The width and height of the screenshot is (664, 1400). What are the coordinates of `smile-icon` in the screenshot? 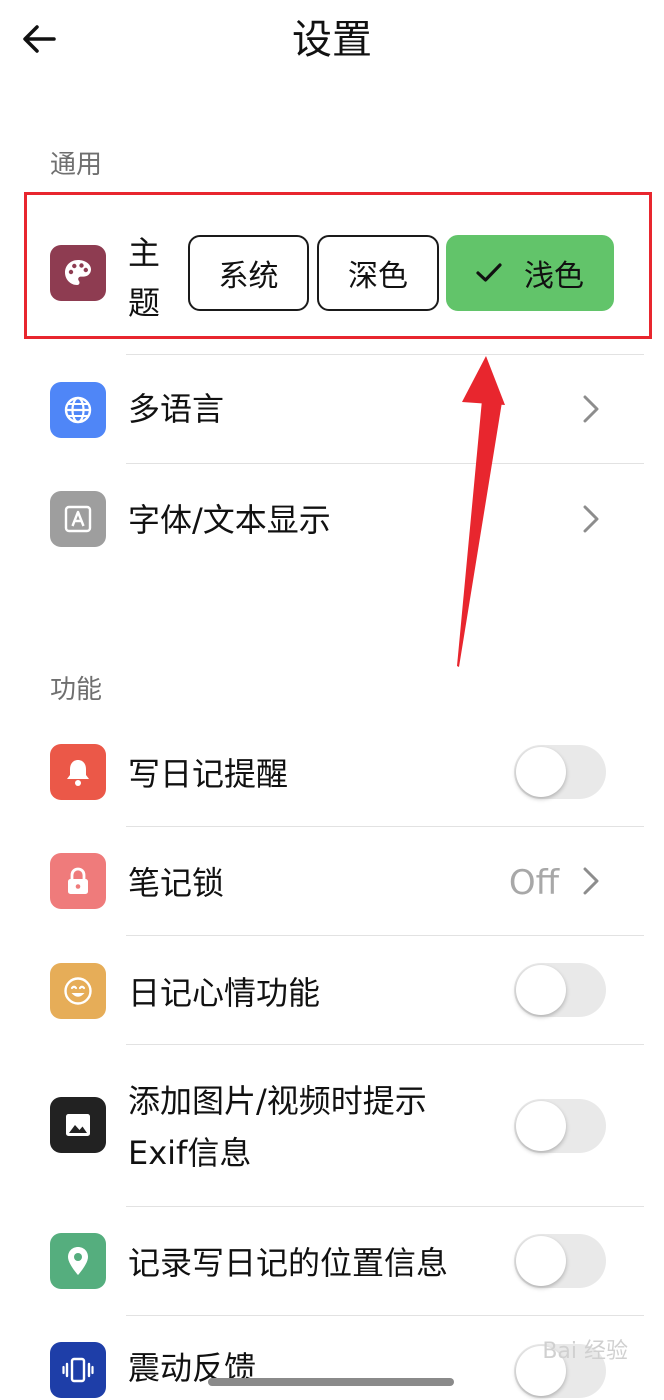 It's located at (78, 991).